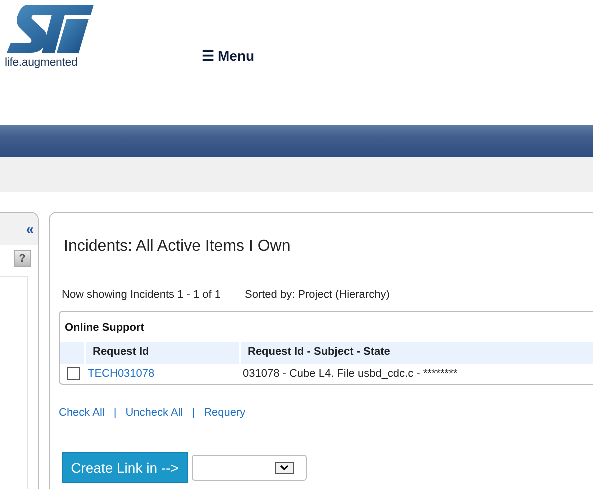  I want to click on action-link: Uncheck All, so click(155, 413).